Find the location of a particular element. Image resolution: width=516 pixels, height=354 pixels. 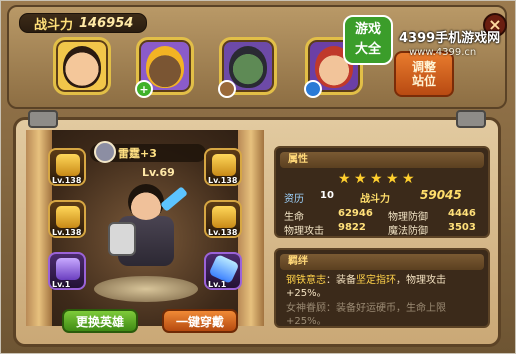

equip-slot-ring: Lv.1 is located at coordinates (67, 271).